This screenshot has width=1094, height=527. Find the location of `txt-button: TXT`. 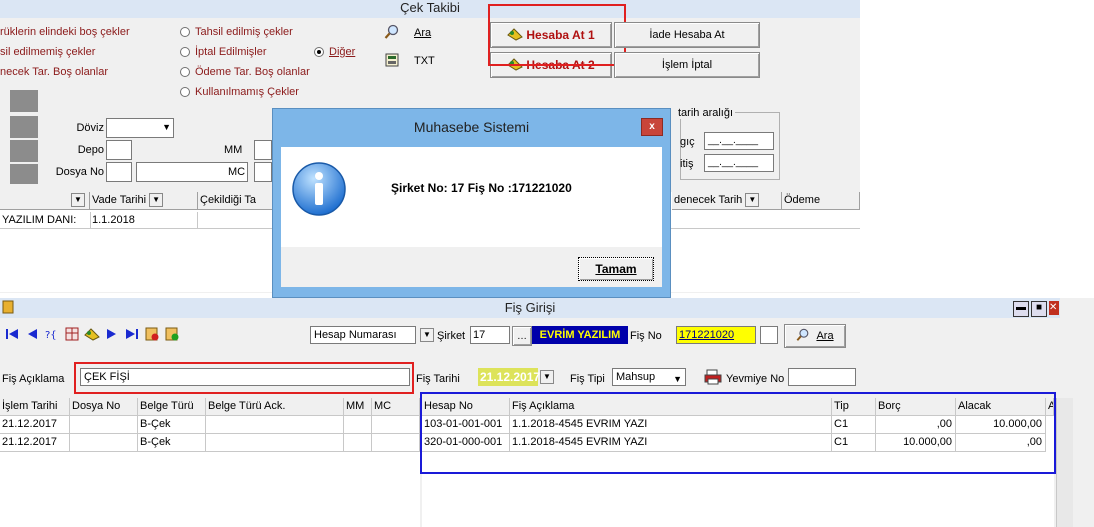

txt-button: TXT is located at coordinates (430, 61).